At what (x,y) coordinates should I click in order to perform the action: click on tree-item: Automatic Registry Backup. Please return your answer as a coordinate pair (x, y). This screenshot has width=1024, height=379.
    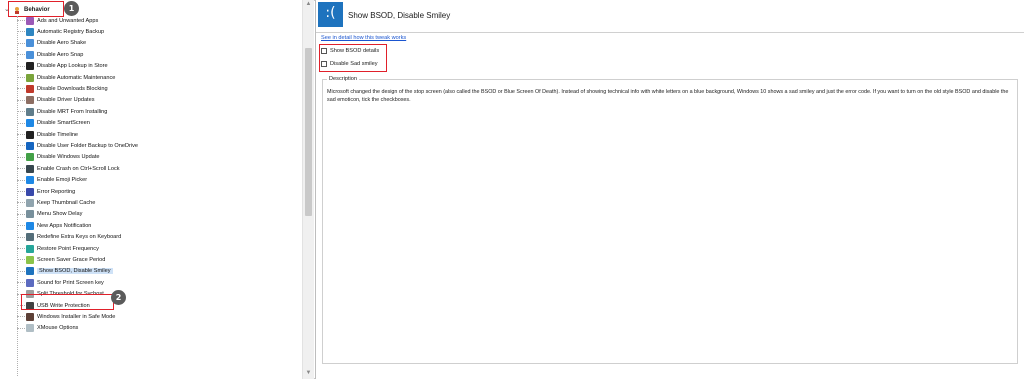
    Looking at the image, I should click on (60, 31).